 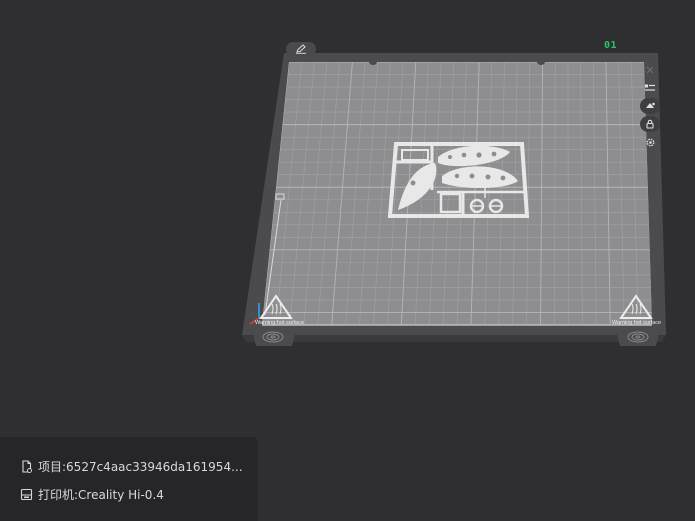 What do you see at coordinates (636, 323) in the screenshot?
I see `warning-label-right: Warning hot surface` at bounding box center [636, 323].